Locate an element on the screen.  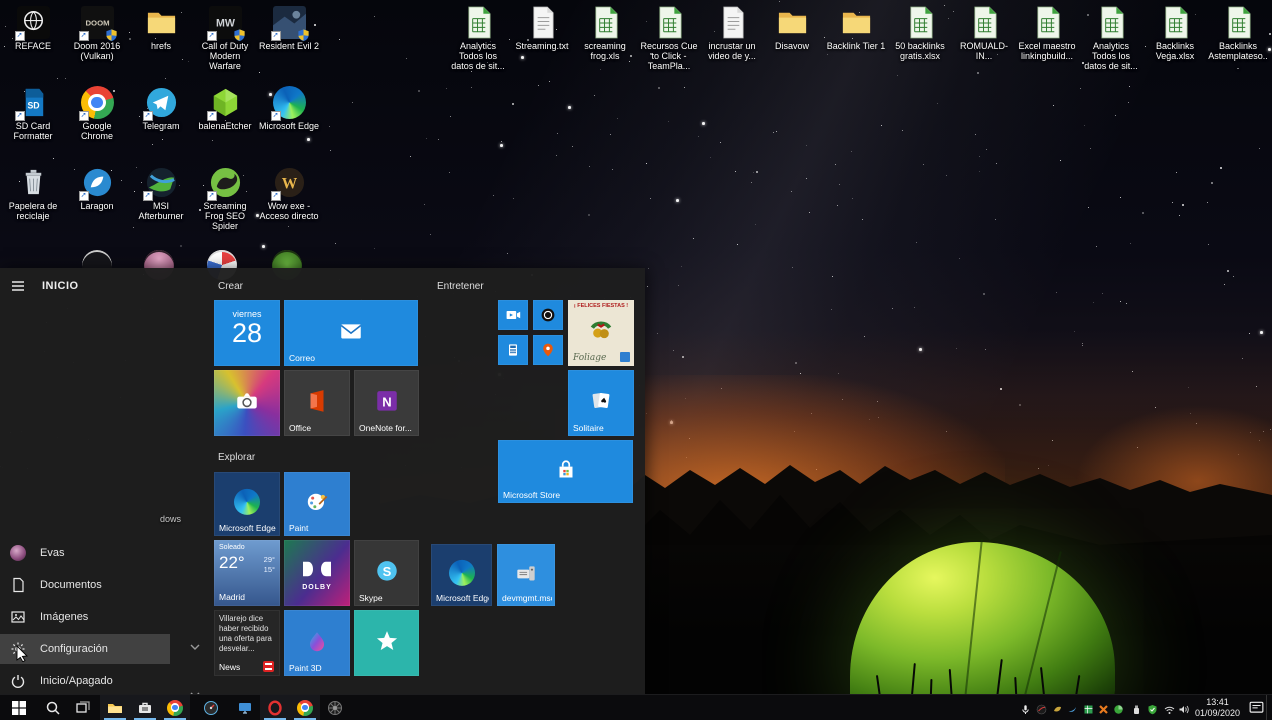
taskbar-opera is located at coordinates (275, 707).